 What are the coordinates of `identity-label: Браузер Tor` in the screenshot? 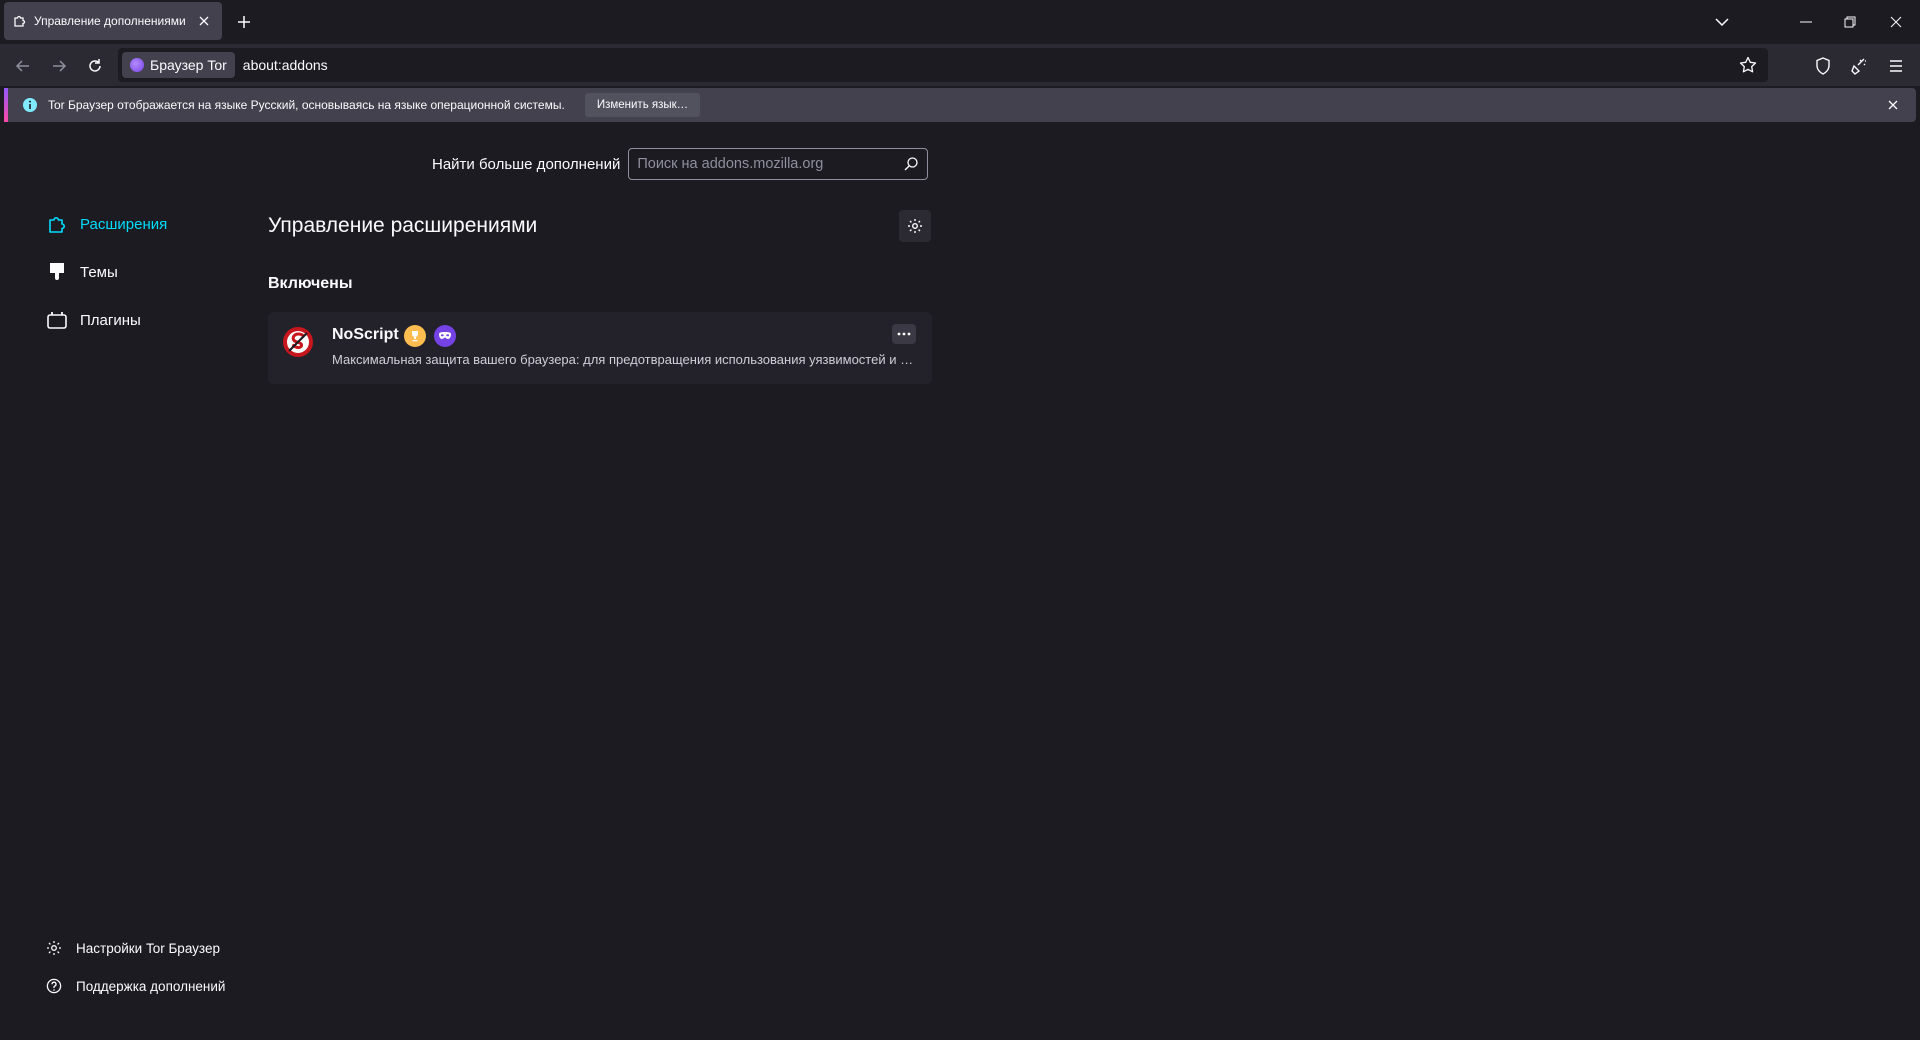 It's located at (188, 65).